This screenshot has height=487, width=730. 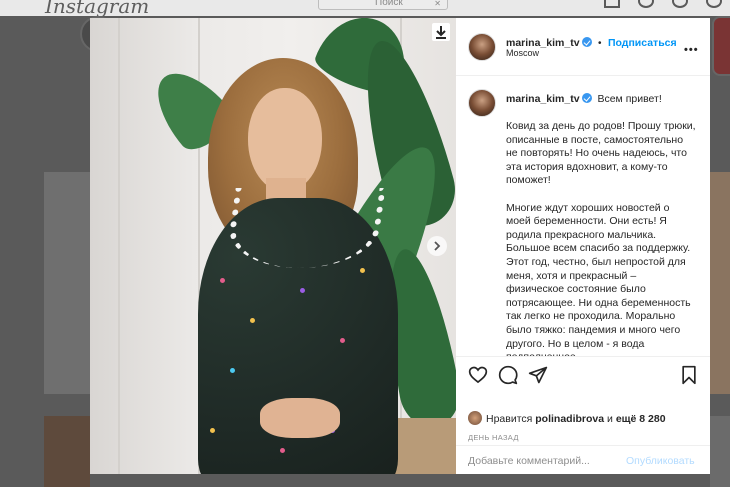 What do you see at coordinates (642, 43) in the screenshot?
I see `follow-button: Подписаться` at bounding box center [642, 43].